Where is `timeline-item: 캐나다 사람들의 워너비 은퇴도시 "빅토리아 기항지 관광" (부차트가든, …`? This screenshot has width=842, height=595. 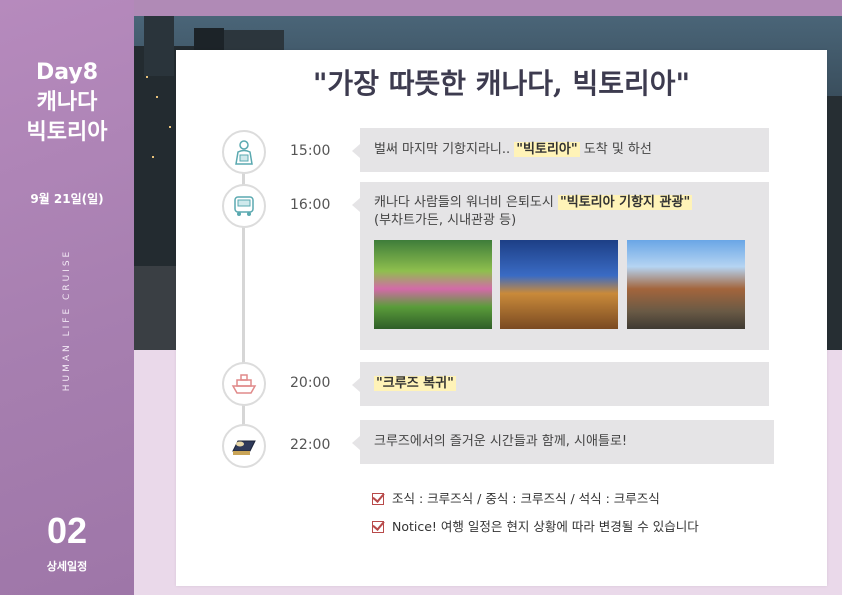 timeline-item: 캐나다 사람들의 워너비 은퇴도시 "빅토리아 기항지 관광" (부차트가든, … is located at coordinates (560, 266).